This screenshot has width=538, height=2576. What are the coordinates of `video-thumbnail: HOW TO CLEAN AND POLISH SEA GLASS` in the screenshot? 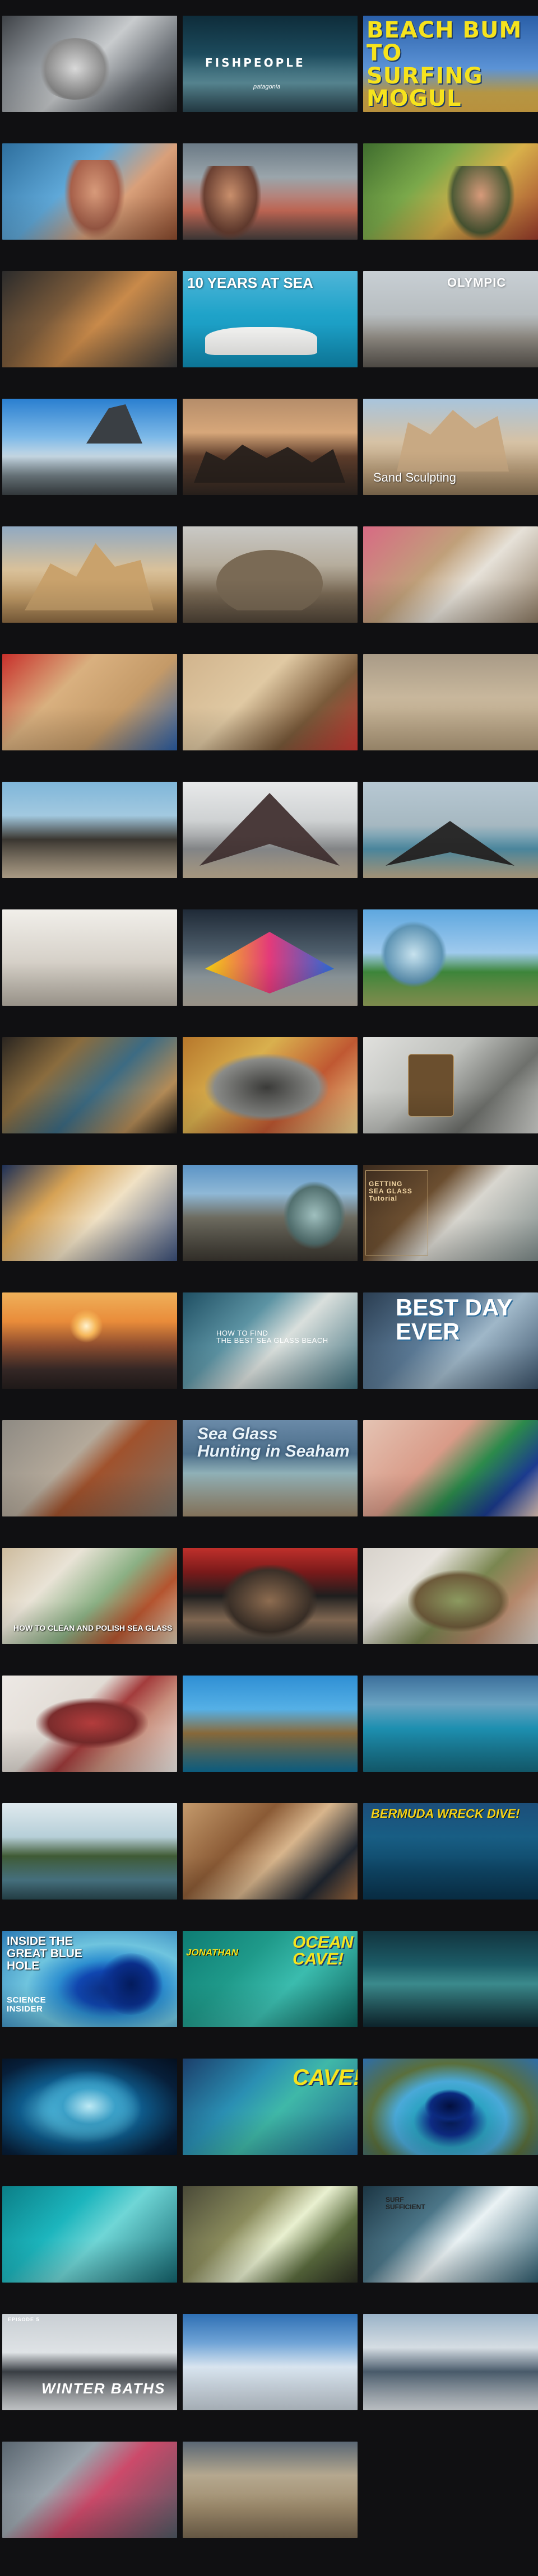 It's located at (89, 1596).